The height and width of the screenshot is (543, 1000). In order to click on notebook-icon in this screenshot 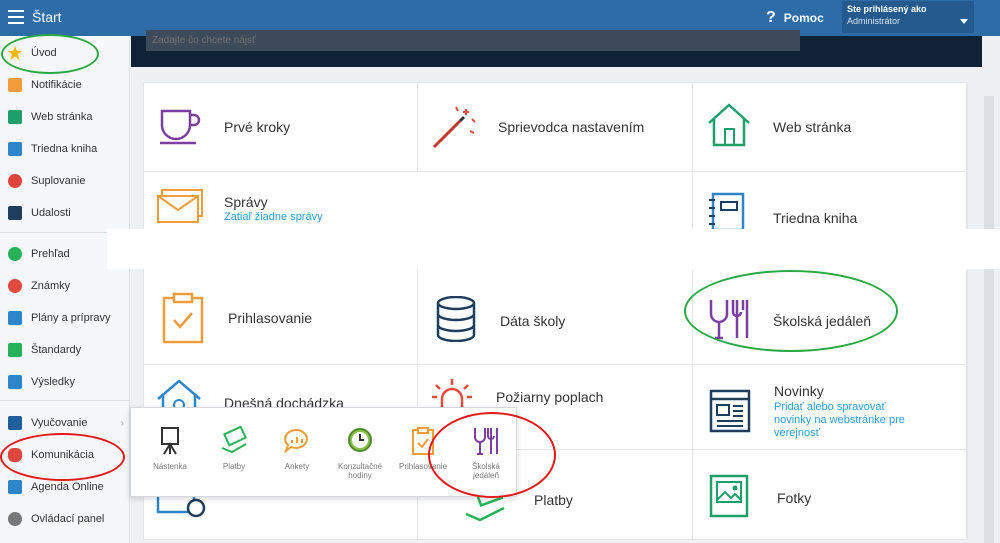, I will do `click(727, 212)`.